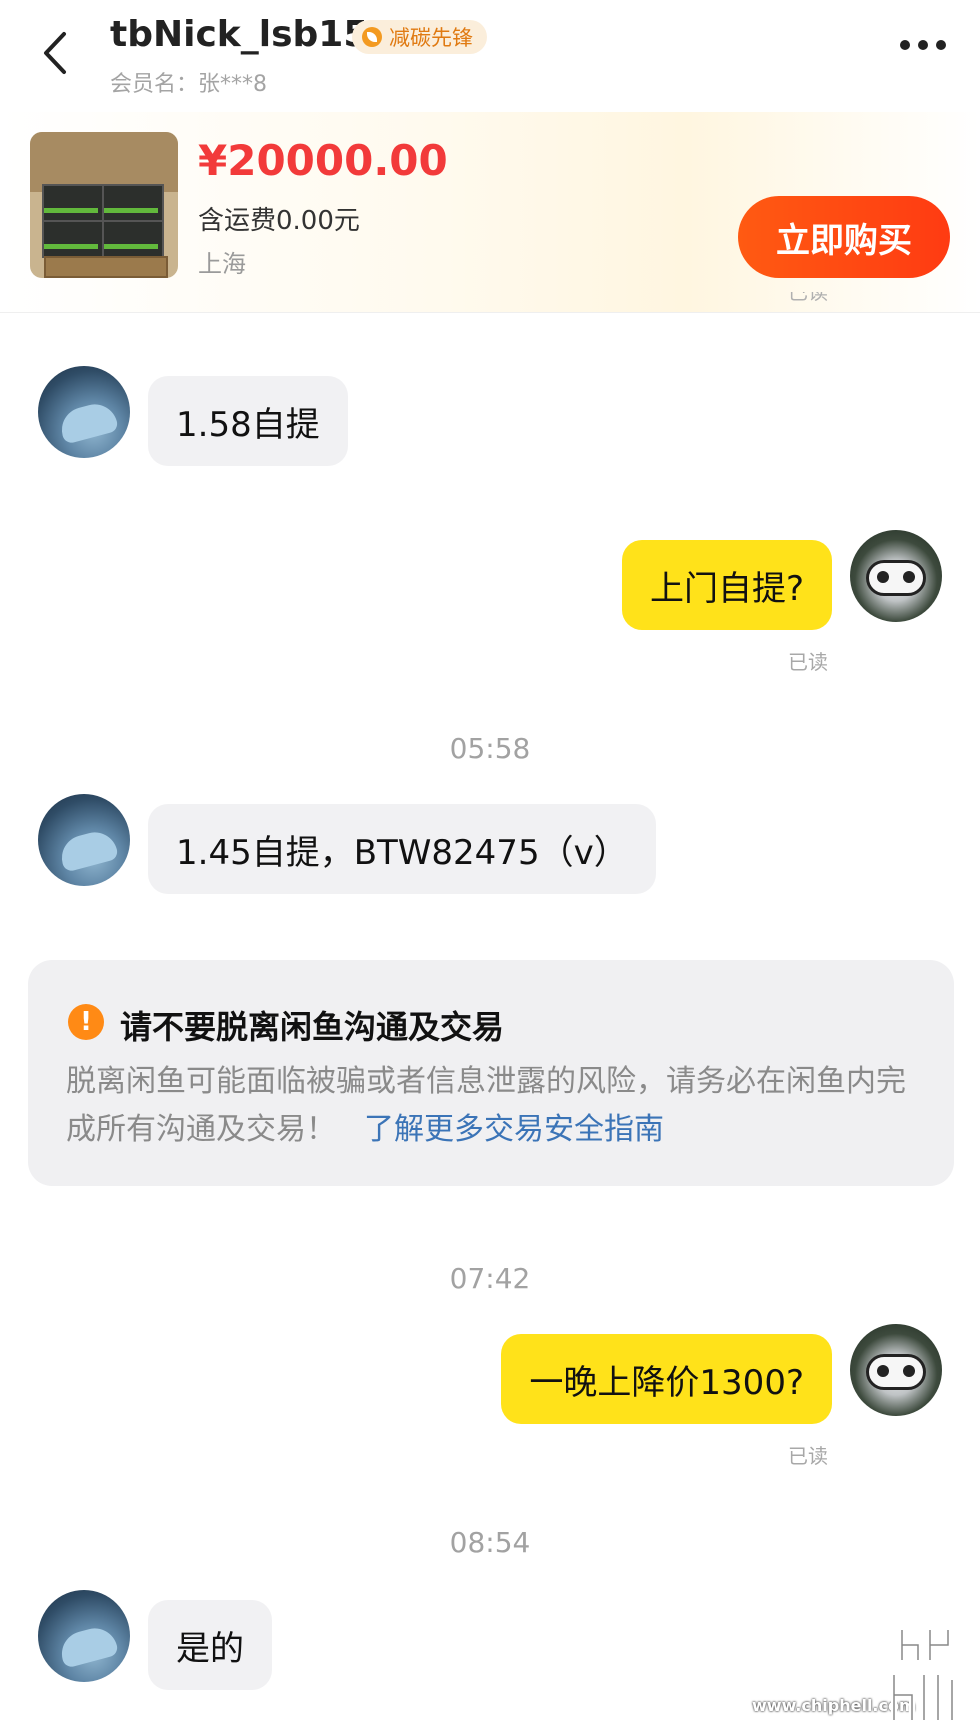 The image size is (980, 1736). I want to click on more-dots-icon, so click(923, 45).